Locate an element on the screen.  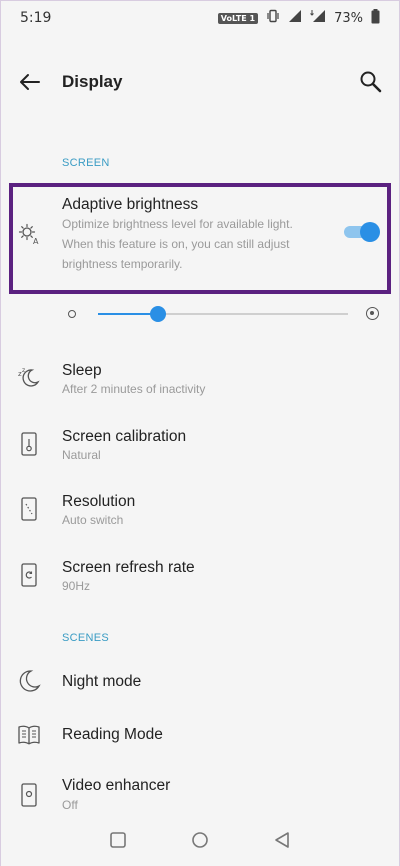
book-icon is located at coordinates (29, 735).